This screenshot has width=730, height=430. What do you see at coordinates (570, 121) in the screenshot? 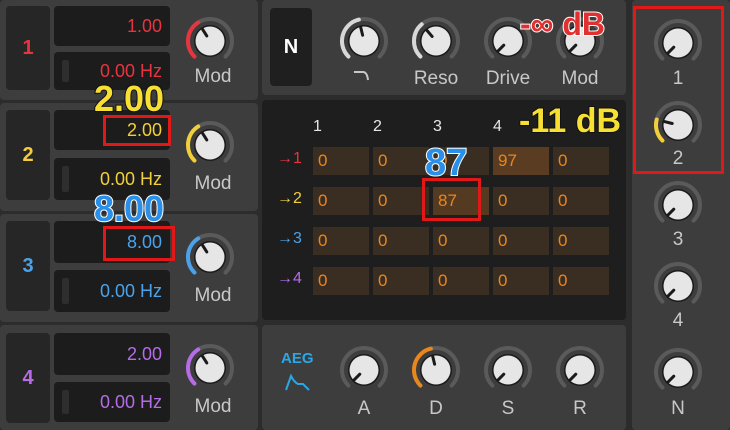
I see `callout-minus11-db: -11 dB` at bounding box center [570, 121].